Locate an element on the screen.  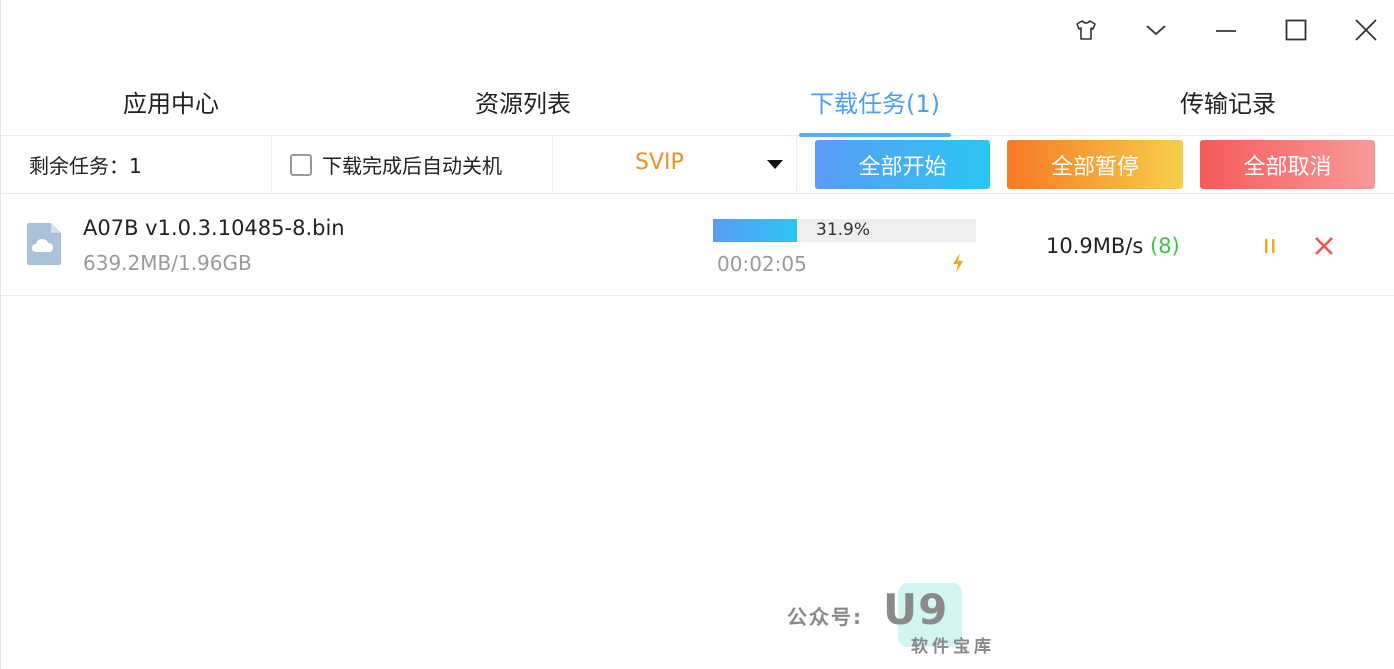
download-speed: 10.9MB/s (8) is located at coordinates (1113, 246).